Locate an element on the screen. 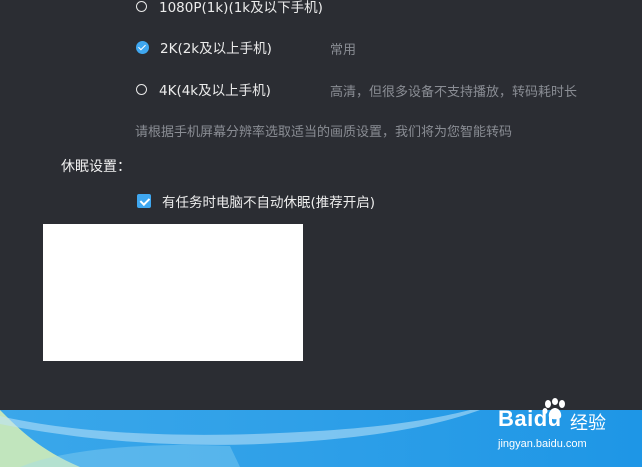 The height and width of the screenshot is (467, 642). blank-image-area is located at coordinates (173, 292).